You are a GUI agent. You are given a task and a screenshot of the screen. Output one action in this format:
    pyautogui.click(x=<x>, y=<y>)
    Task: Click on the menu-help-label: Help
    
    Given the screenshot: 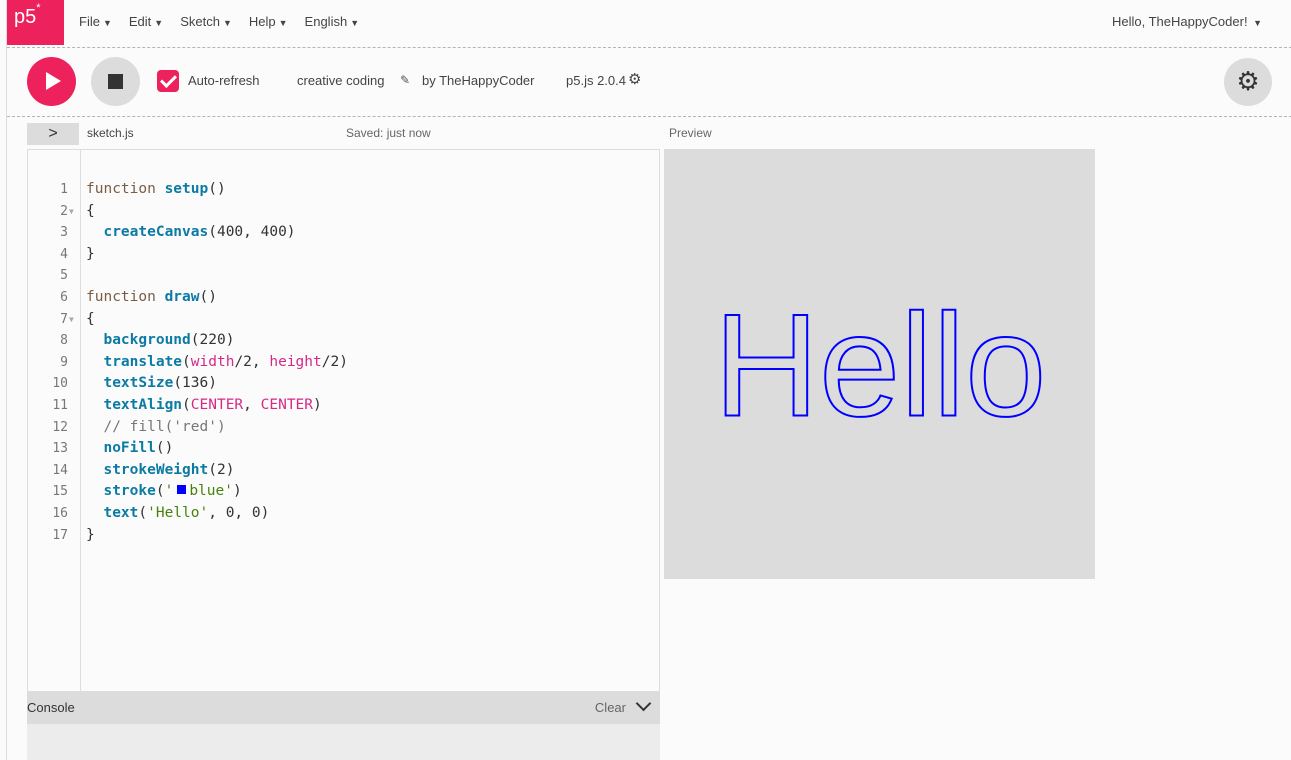 What is the action you would take?
    pyautogui.click(x=262, y=21)
    